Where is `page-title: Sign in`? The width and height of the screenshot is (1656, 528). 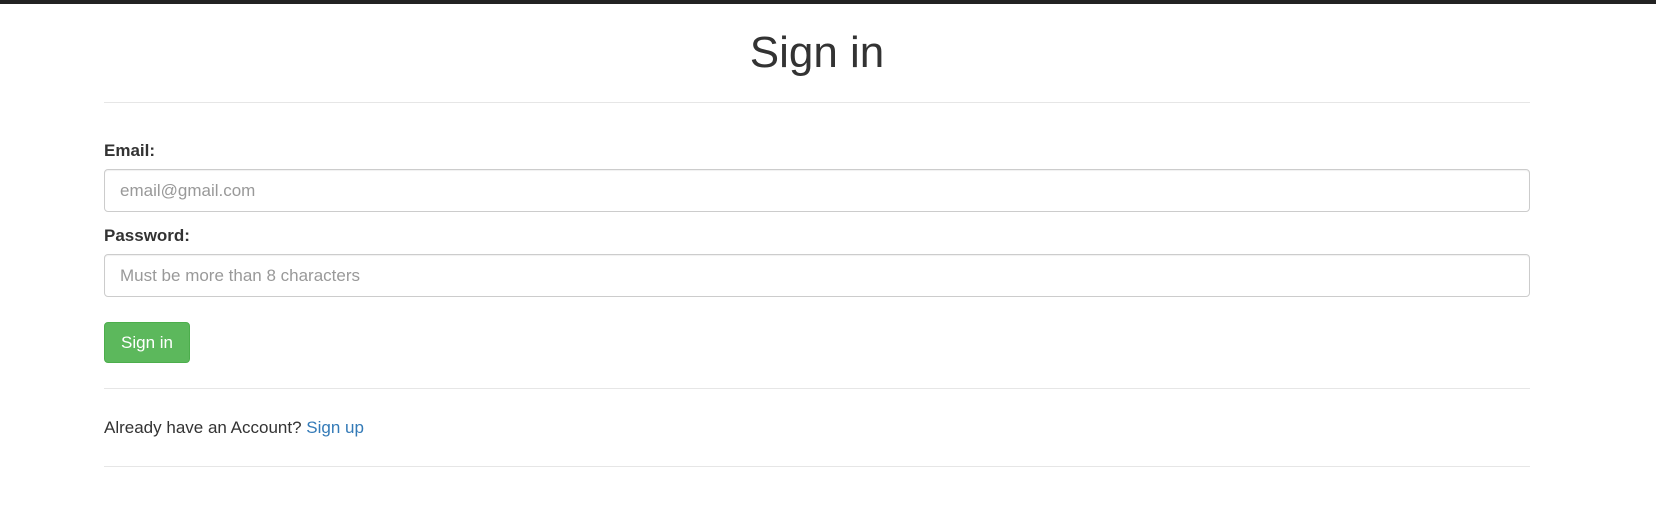 page-title: Sign in is located at coordinates (817, 52).